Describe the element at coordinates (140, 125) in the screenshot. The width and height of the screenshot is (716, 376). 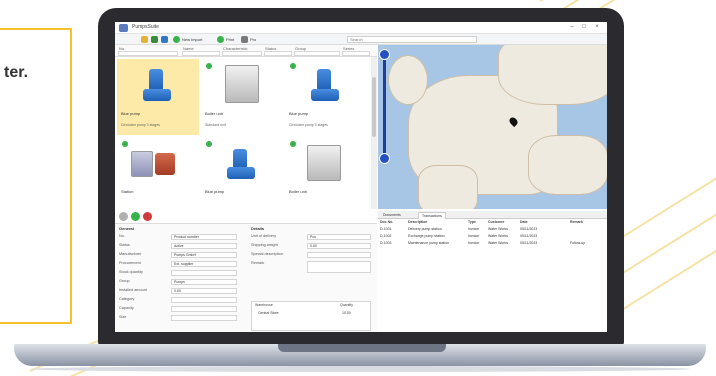
I see `product-subtitle: Circulator pump 3 stages` at that location.